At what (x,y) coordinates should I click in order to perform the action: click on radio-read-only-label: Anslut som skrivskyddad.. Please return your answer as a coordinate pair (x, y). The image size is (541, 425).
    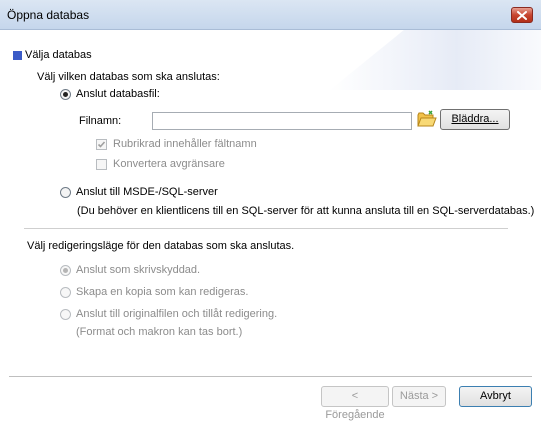
    Looking at the image, I should click on (138, 270).